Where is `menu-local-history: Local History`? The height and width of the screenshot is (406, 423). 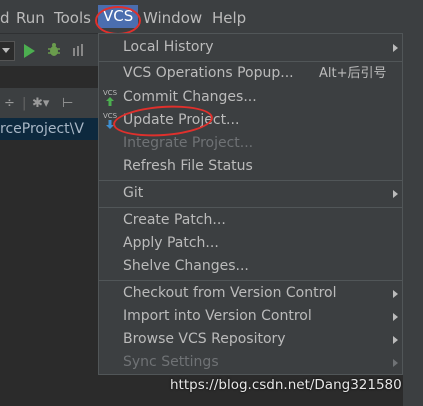
menu-local-history: Local History is located at coordinates (250, 47).